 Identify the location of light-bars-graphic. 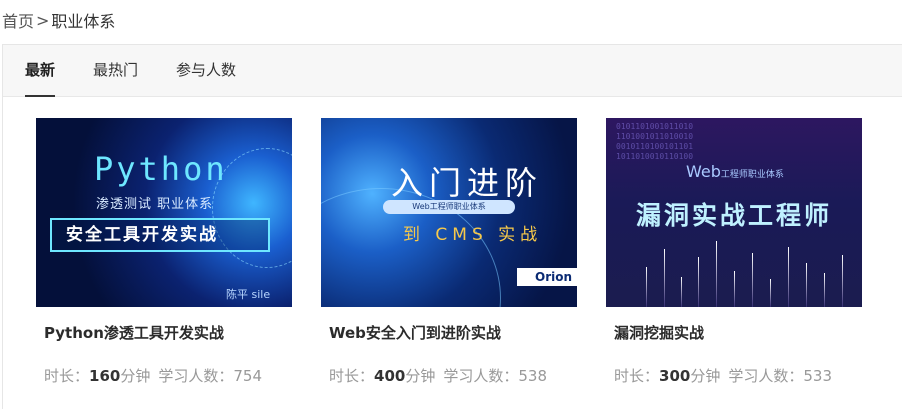
(739, 272).